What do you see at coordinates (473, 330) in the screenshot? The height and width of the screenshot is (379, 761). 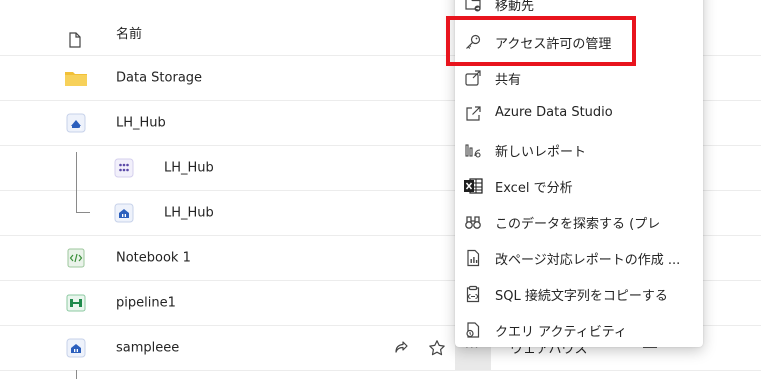 I see `query-activity-icon` at bounding box center [473, 330].